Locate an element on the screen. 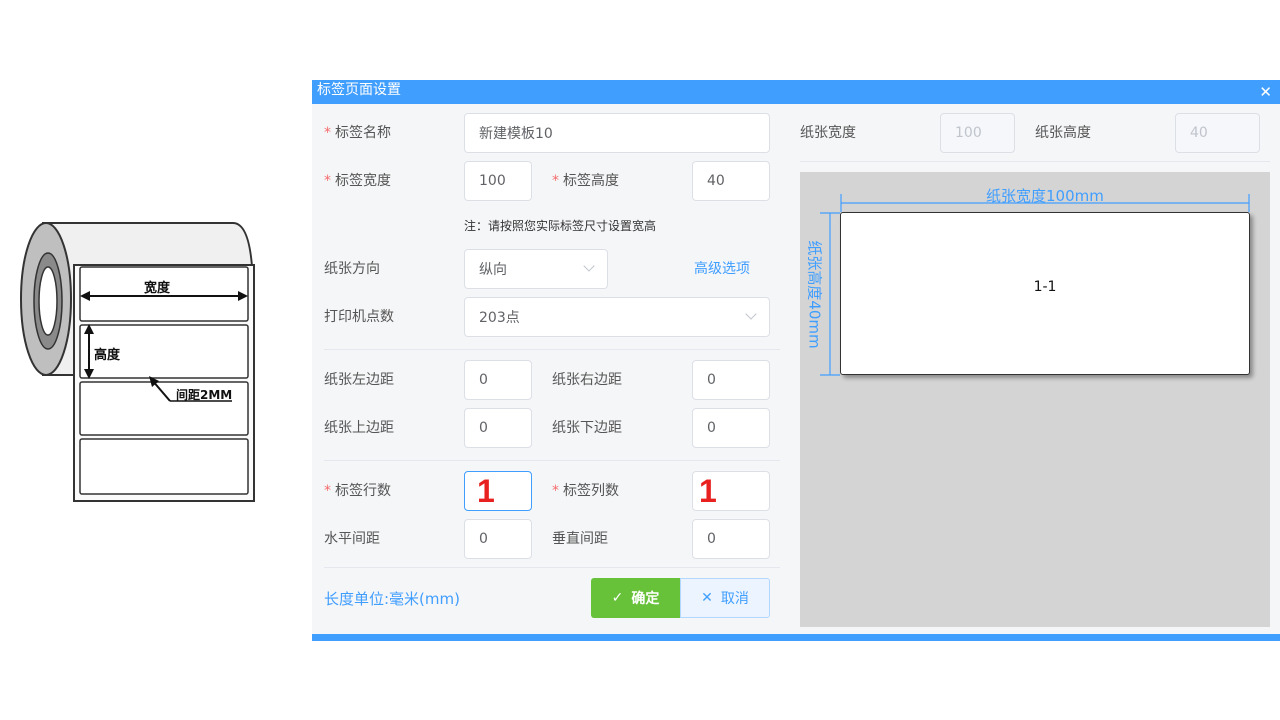 Image resolution: width=1280 pixels, height=720 pixels. label-width-label: * 标签宽度 is located at coordinates (357, 181).